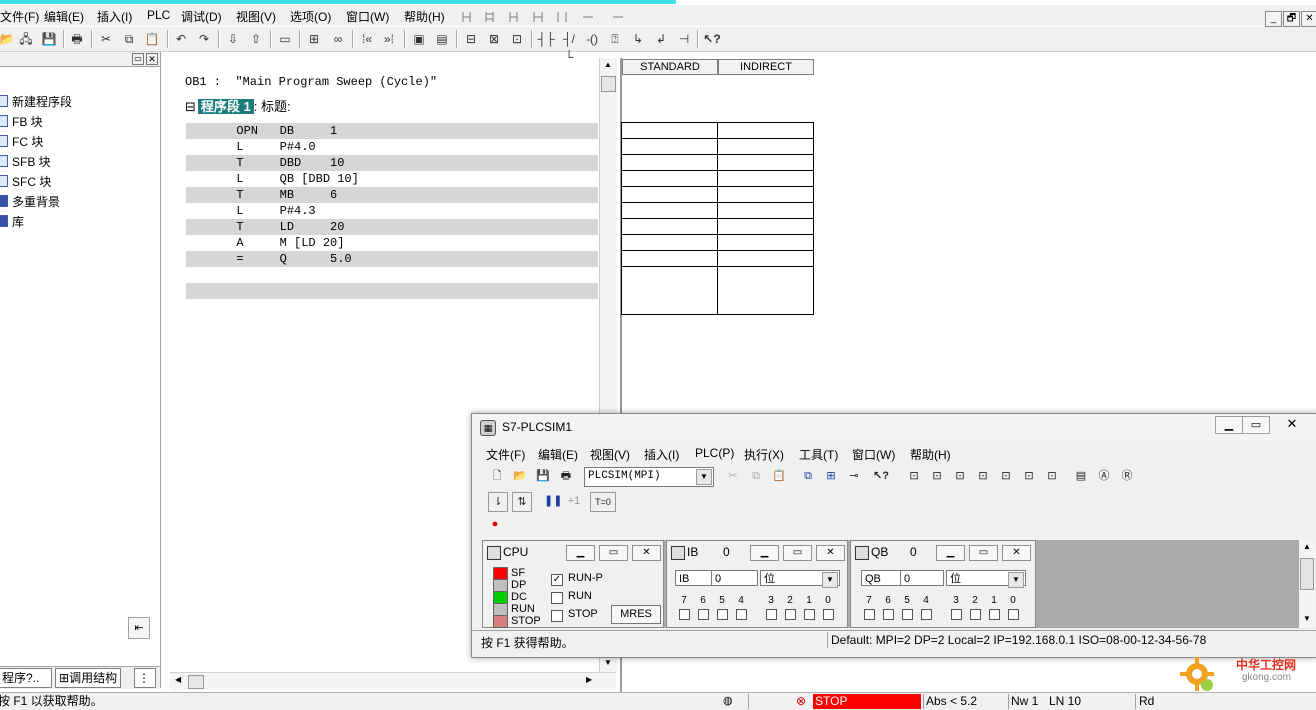 The image size is (1316, 710). What do you see at coordinates (201, 16) in the screenshot?
I see `menu-debug: 调试(D)` at bounding box center [201, 16].